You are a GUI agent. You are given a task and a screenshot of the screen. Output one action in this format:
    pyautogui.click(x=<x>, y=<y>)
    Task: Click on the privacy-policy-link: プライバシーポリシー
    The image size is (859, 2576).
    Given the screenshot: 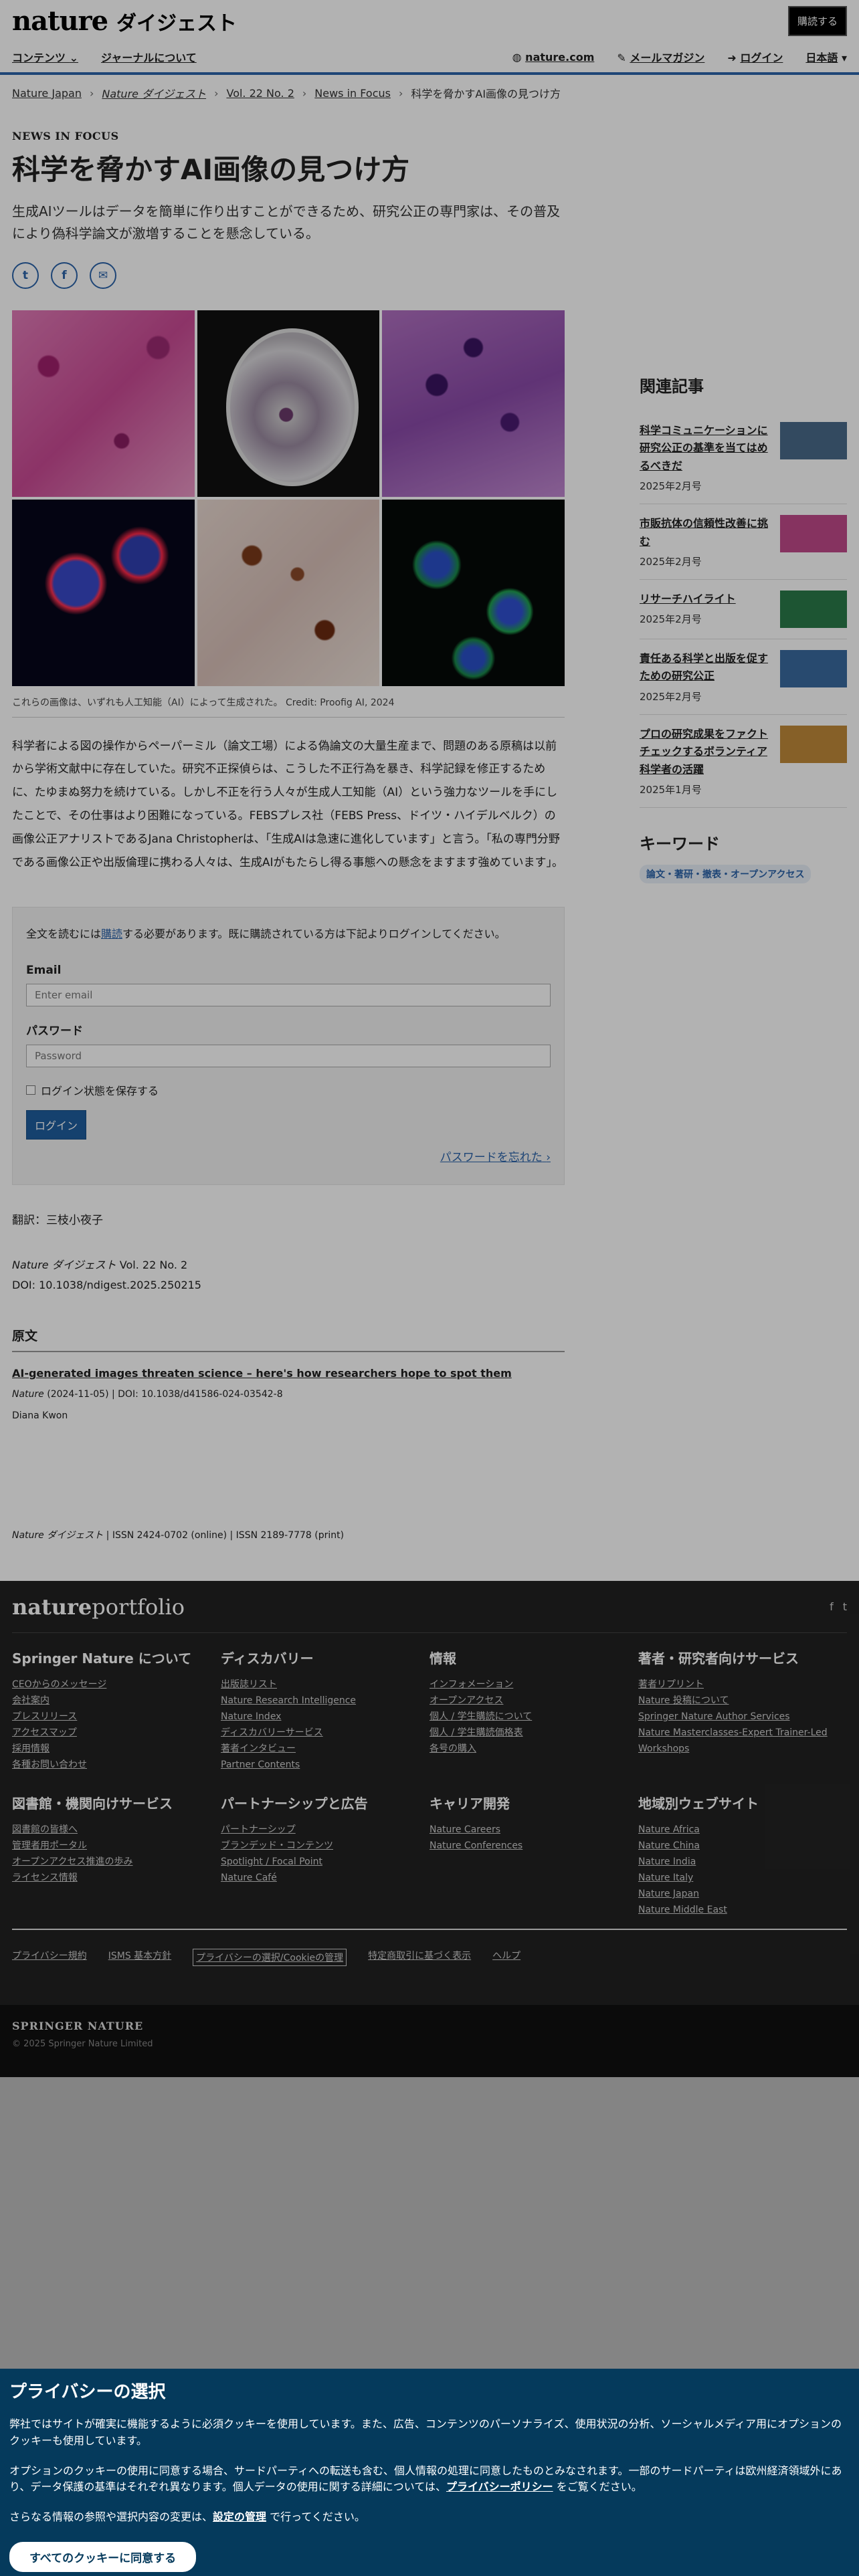 What is the action you would take?
    pyautogui.click(x=499, y=2486)
    